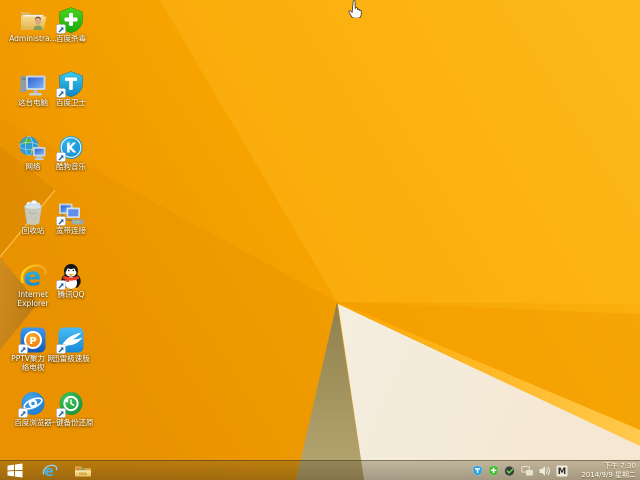  I want to click on desktop-icon-tencent-qq: 腾讯QQ, so click(71, 281).